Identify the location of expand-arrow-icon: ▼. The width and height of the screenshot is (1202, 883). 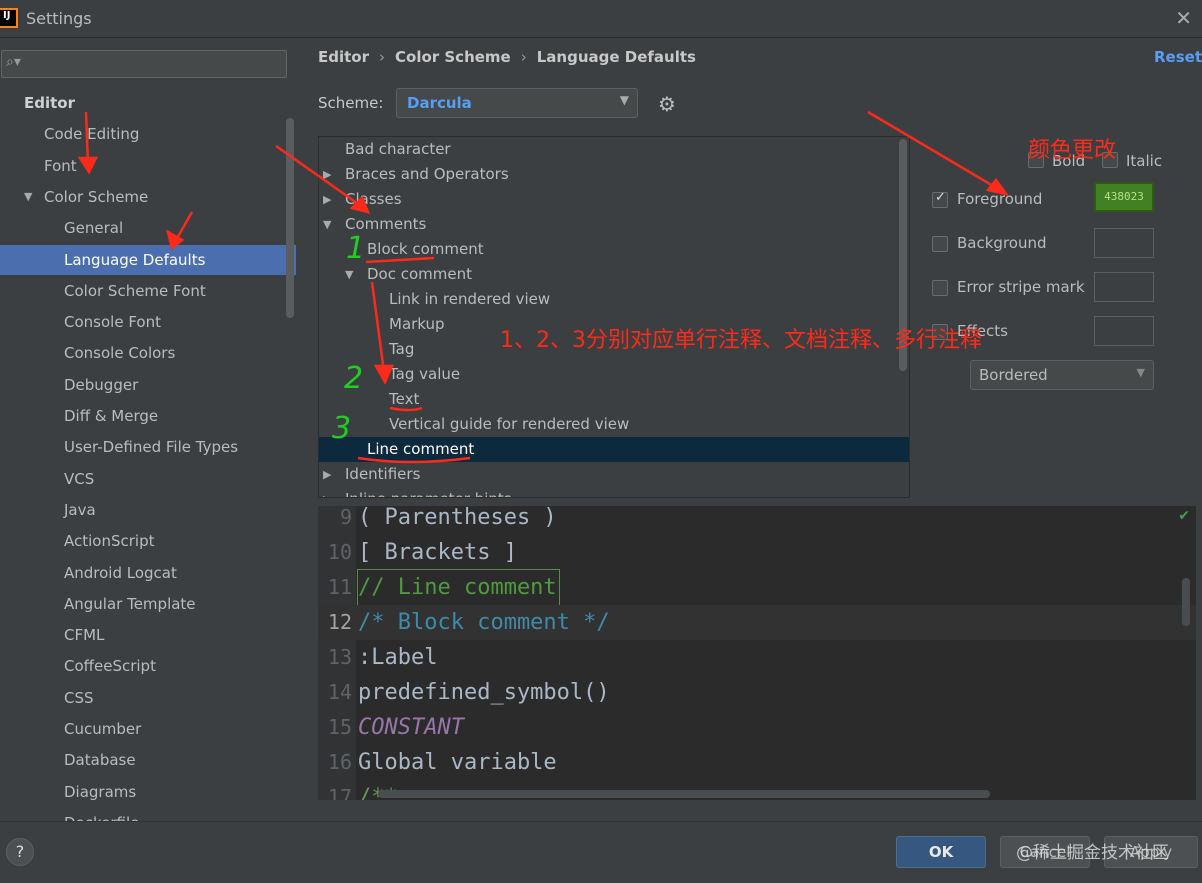
(31, 197).